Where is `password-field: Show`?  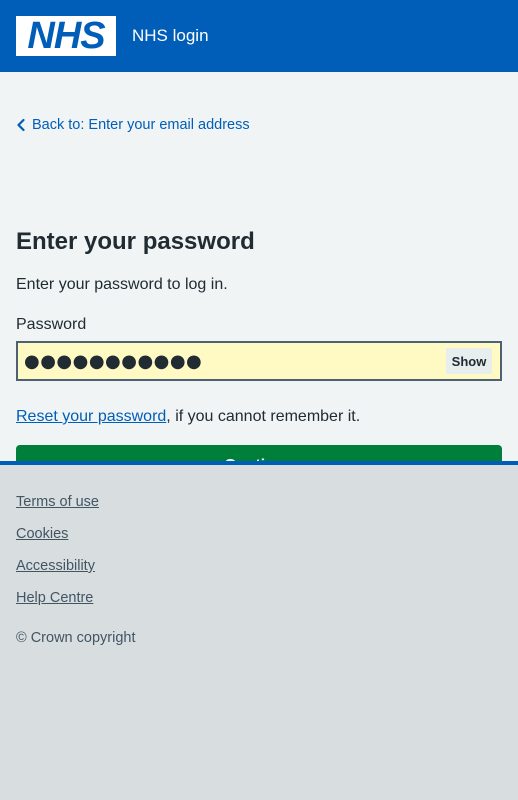 password-field: Show is located at coordinates (259, 361).